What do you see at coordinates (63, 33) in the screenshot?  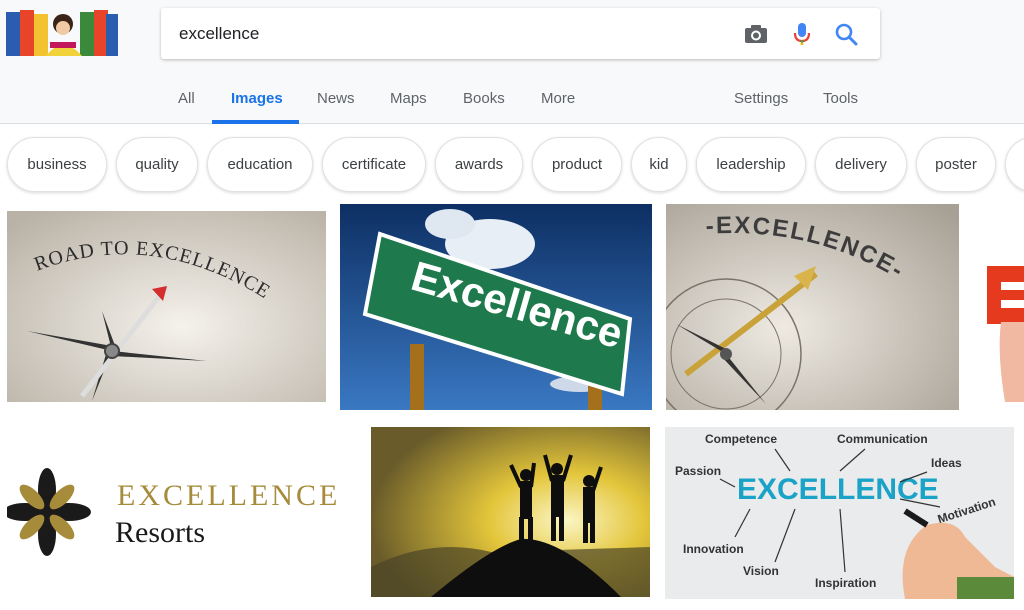 I see `google-doodle-logo` at bounding box center [63, 33].